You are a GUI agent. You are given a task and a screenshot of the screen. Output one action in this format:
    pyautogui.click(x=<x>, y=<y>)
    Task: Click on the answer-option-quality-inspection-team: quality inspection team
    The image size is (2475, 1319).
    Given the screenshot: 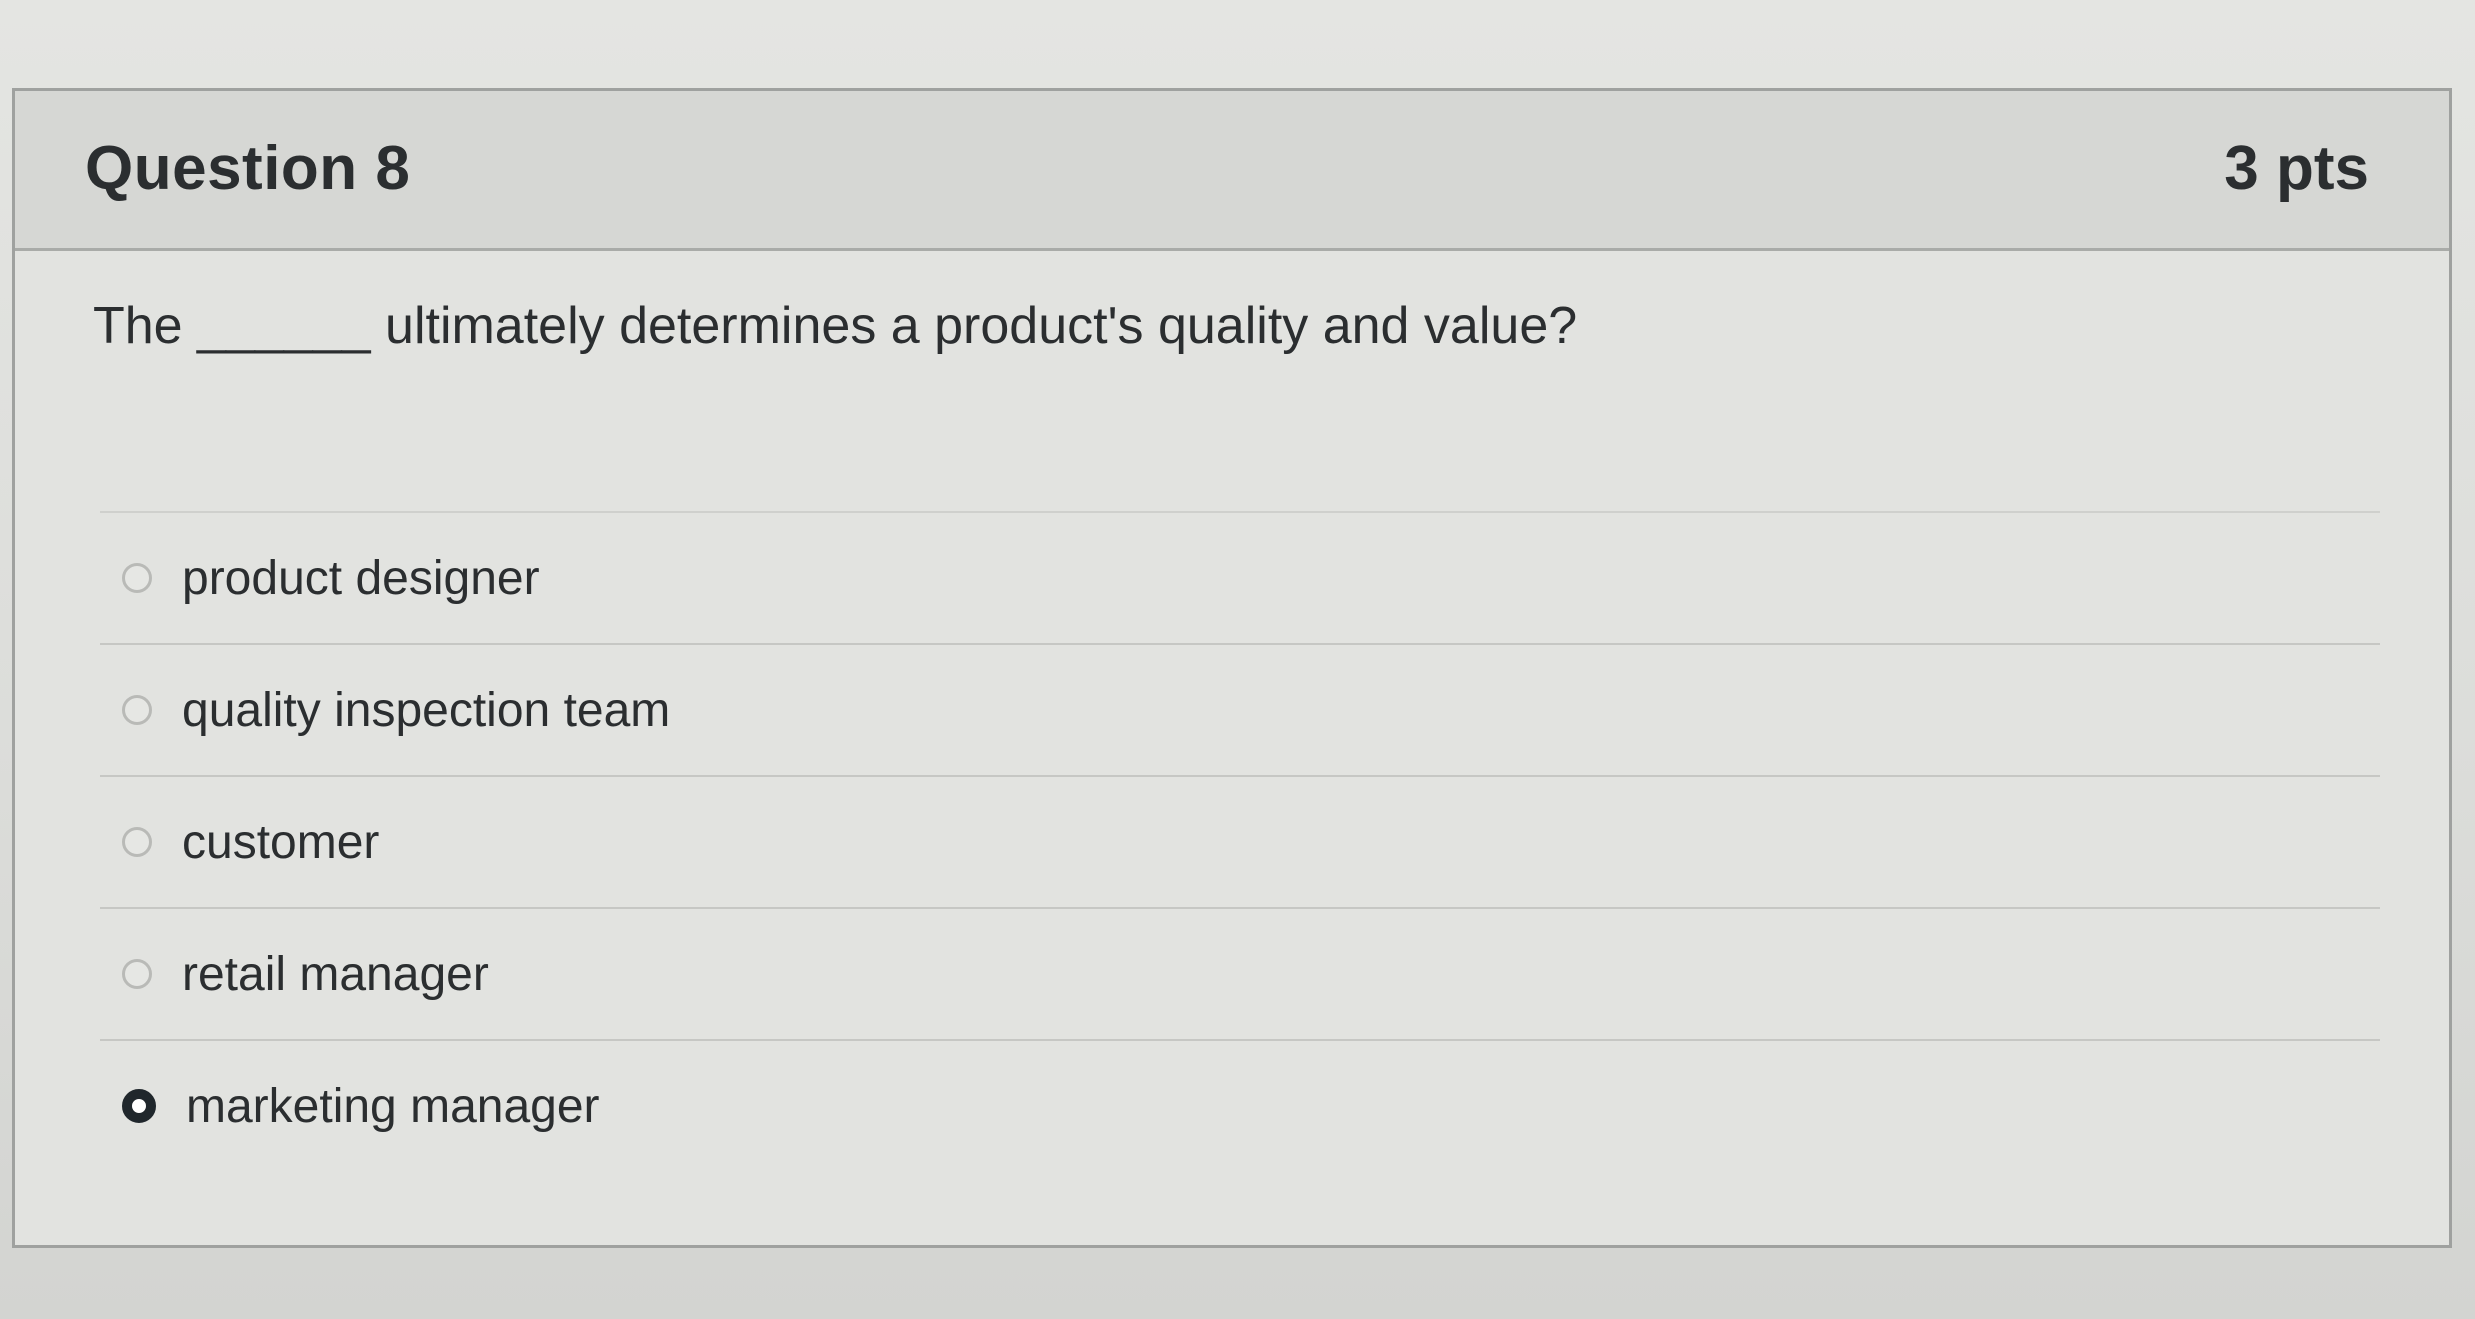 What is the action you would take?
    pyautogui.click(x=1240, y=709)
    